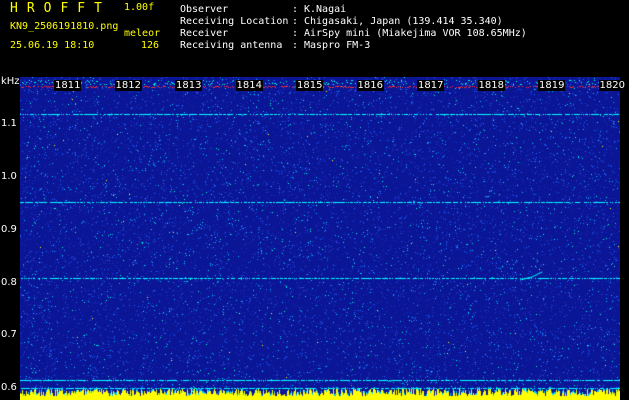  Describe the element at coordinates (370, 85) in the screenshot. I see `time-tick-label: 1816` at that location.